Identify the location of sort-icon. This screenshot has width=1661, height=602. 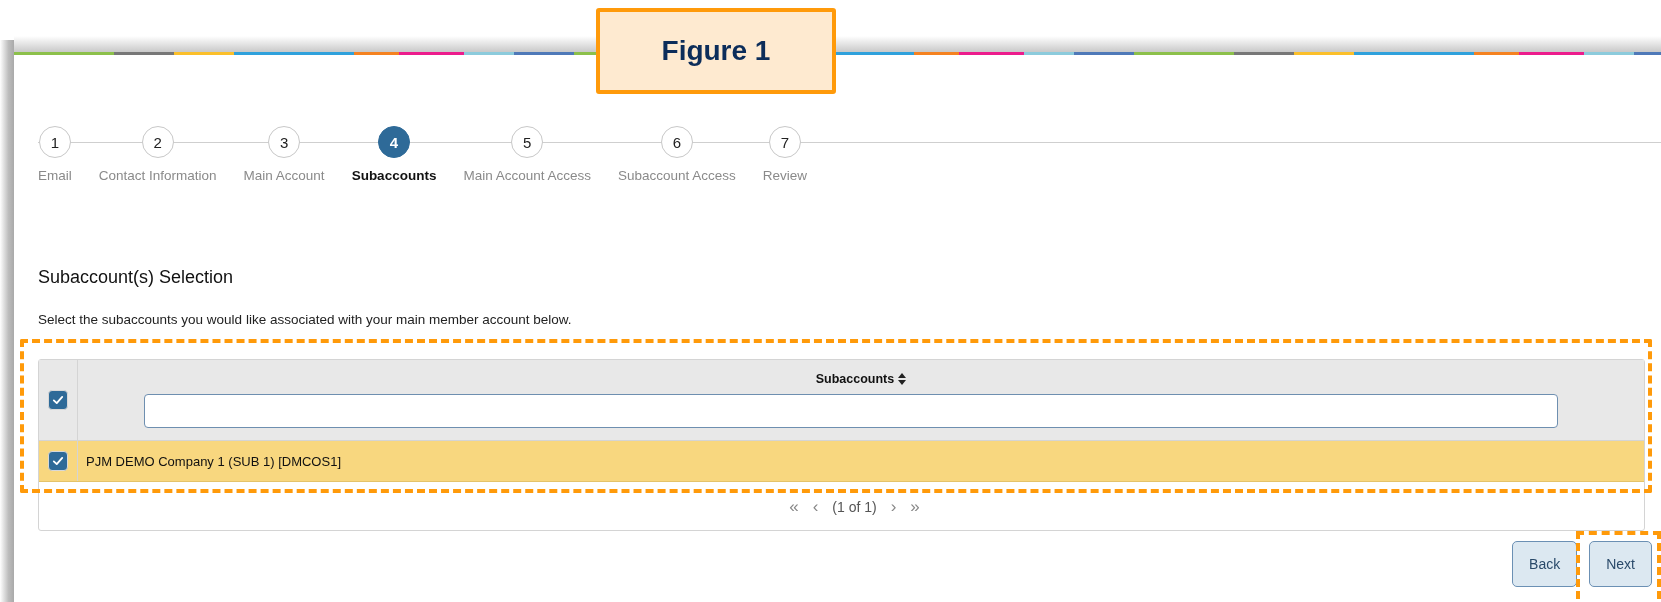
(902, 379).